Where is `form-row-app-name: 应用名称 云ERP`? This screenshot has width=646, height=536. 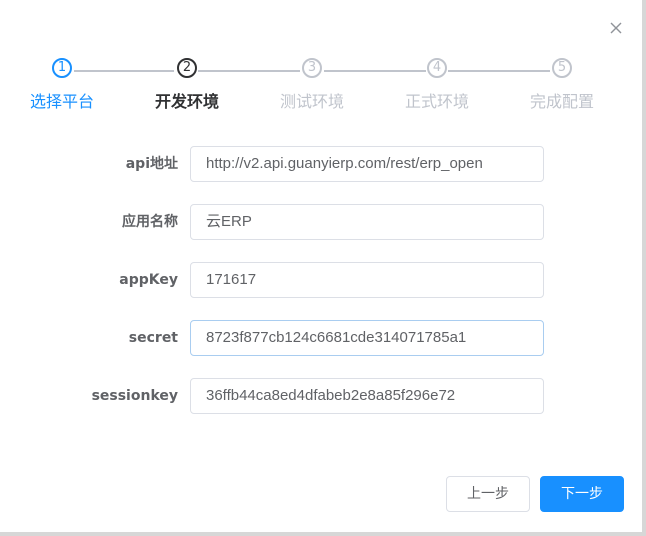 form-row-app-name: 应用名称 云ERP is located at coordinates (320, 222).